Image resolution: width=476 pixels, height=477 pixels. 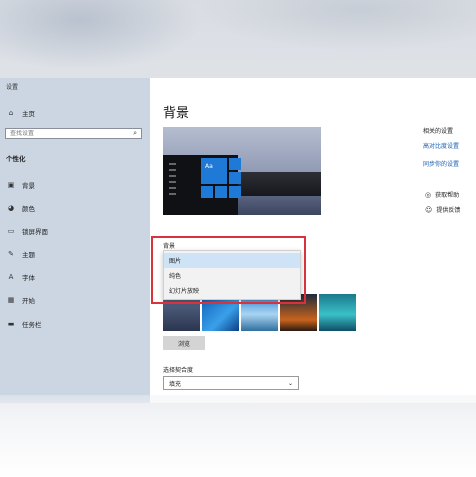 I want to click on wallpaper-thumb, so click(x=337, y=312).